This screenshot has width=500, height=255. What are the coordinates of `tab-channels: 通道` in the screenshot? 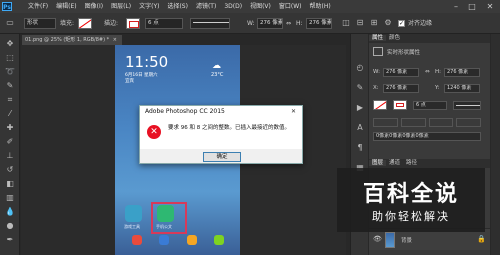 It's located at (394, 163).